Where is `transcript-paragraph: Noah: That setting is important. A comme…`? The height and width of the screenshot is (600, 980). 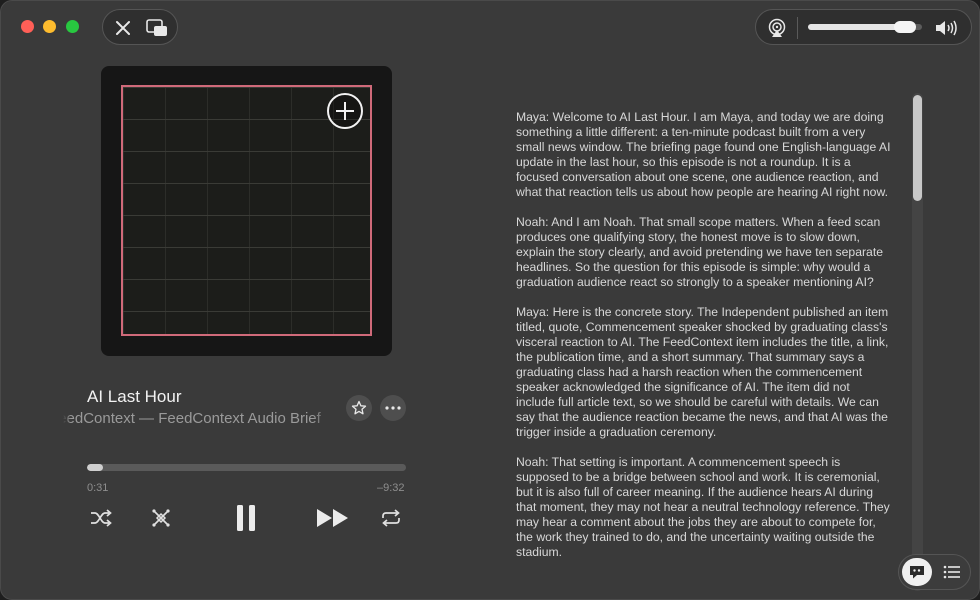 transcript-paragraph: Noah: That setting is important. A comme… is located at coordinates (703, 507).